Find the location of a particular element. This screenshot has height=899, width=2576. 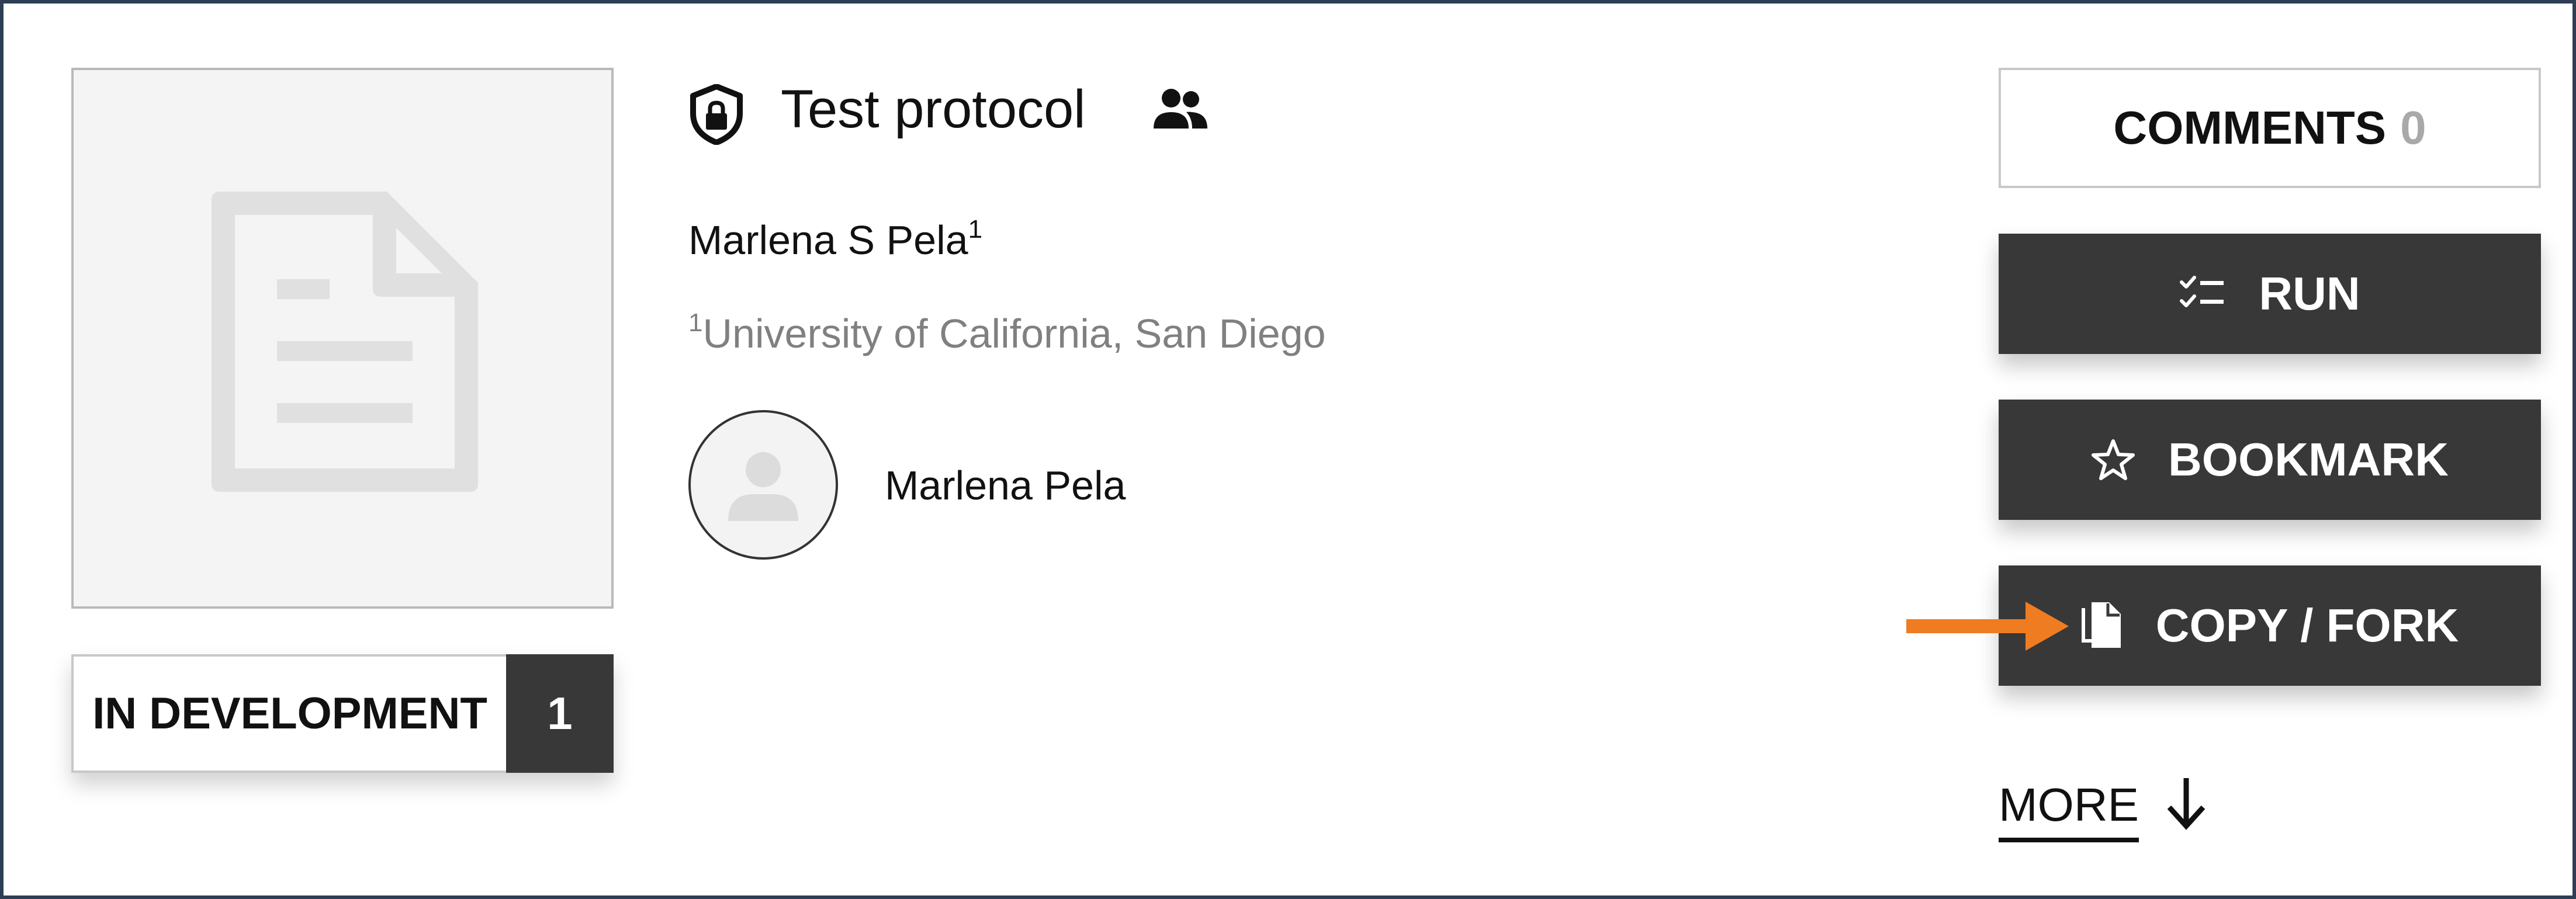

affiliation-superscript: 1 is located at coordinates (695, 322).